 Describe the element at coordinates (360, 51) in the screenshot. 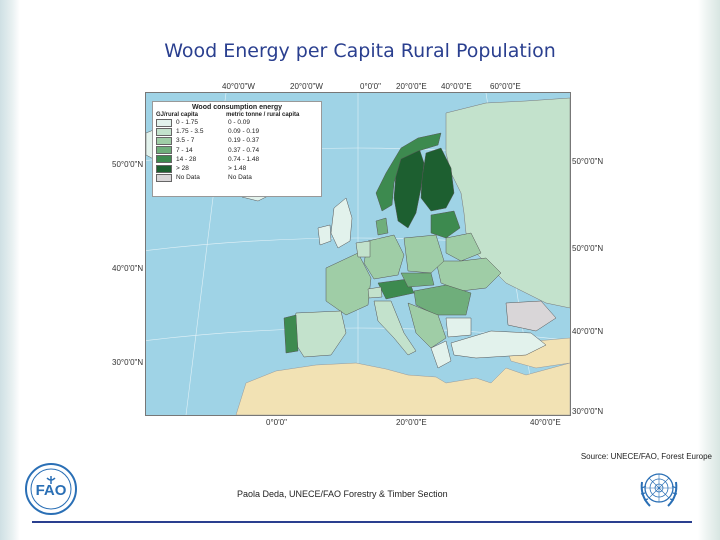

I see `slide-title: Wood Energy per Capita Rural Population` at that location.